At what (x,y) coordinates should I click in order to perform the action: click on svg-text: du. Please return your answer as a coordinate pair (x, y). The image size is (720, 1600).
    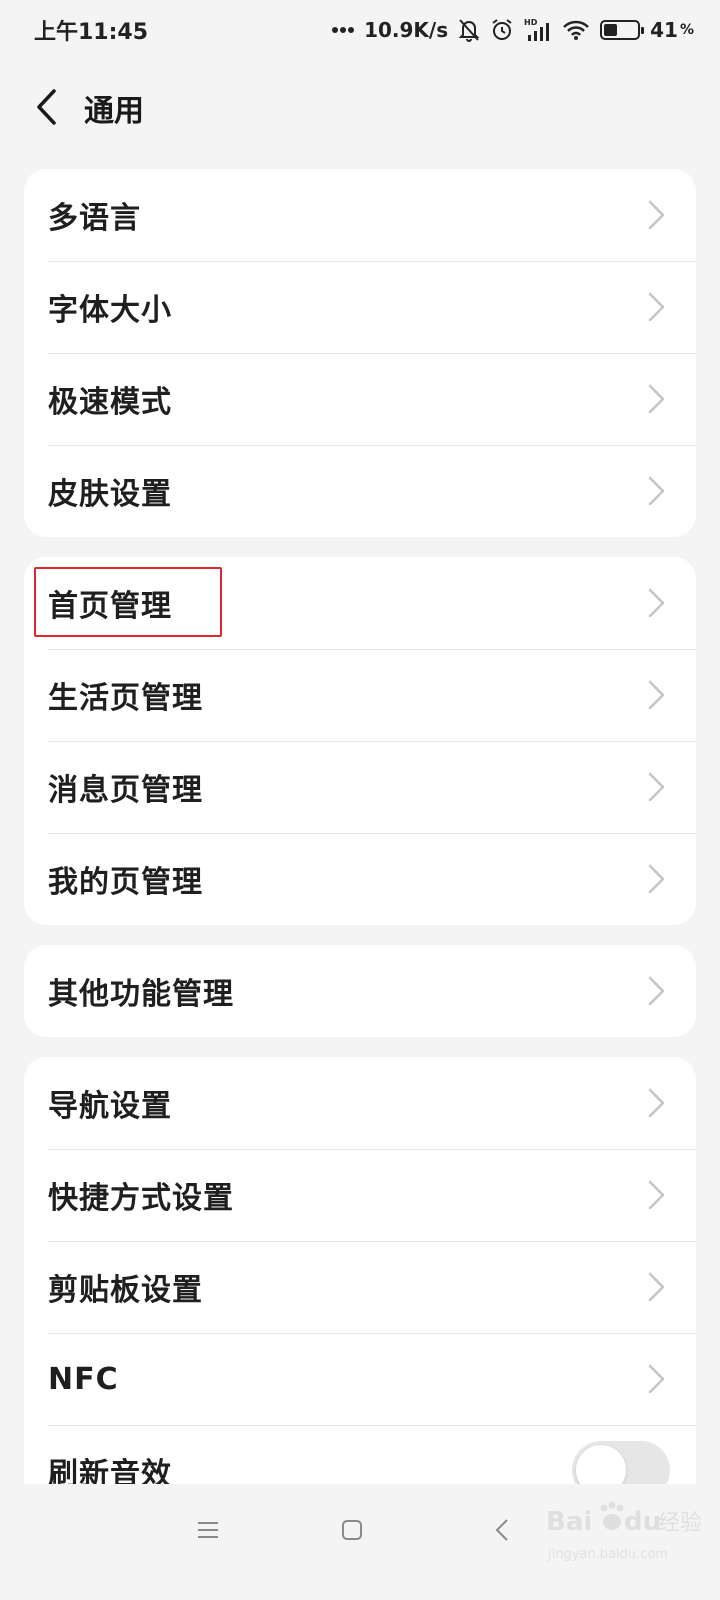
    Looking at the image, I should click on (642, 1522).